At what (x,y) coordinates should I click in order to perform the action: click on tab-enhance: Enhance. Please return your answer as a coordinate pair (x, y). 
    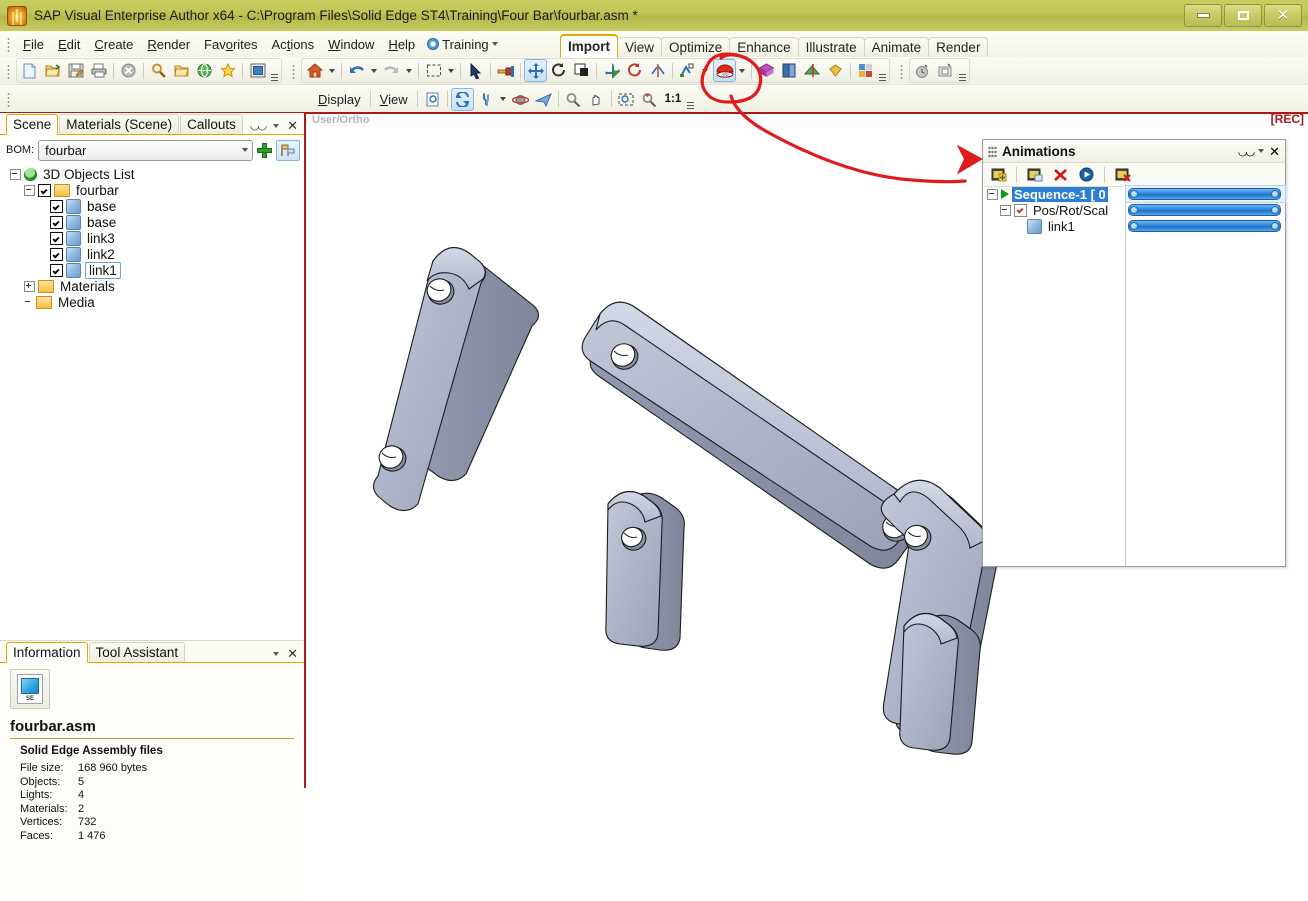
    Looking at the image, I should click on (764, 47).